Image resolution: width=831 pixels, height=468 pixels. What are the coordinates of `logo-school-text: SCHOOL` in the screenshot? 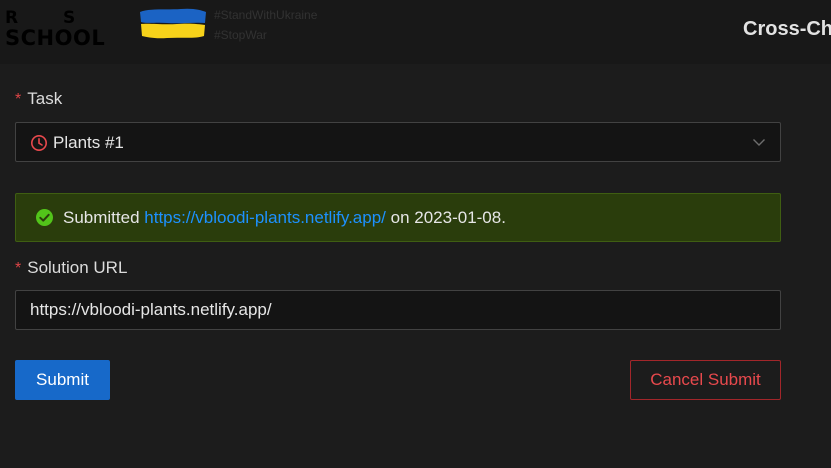 It's located at (55, 38).